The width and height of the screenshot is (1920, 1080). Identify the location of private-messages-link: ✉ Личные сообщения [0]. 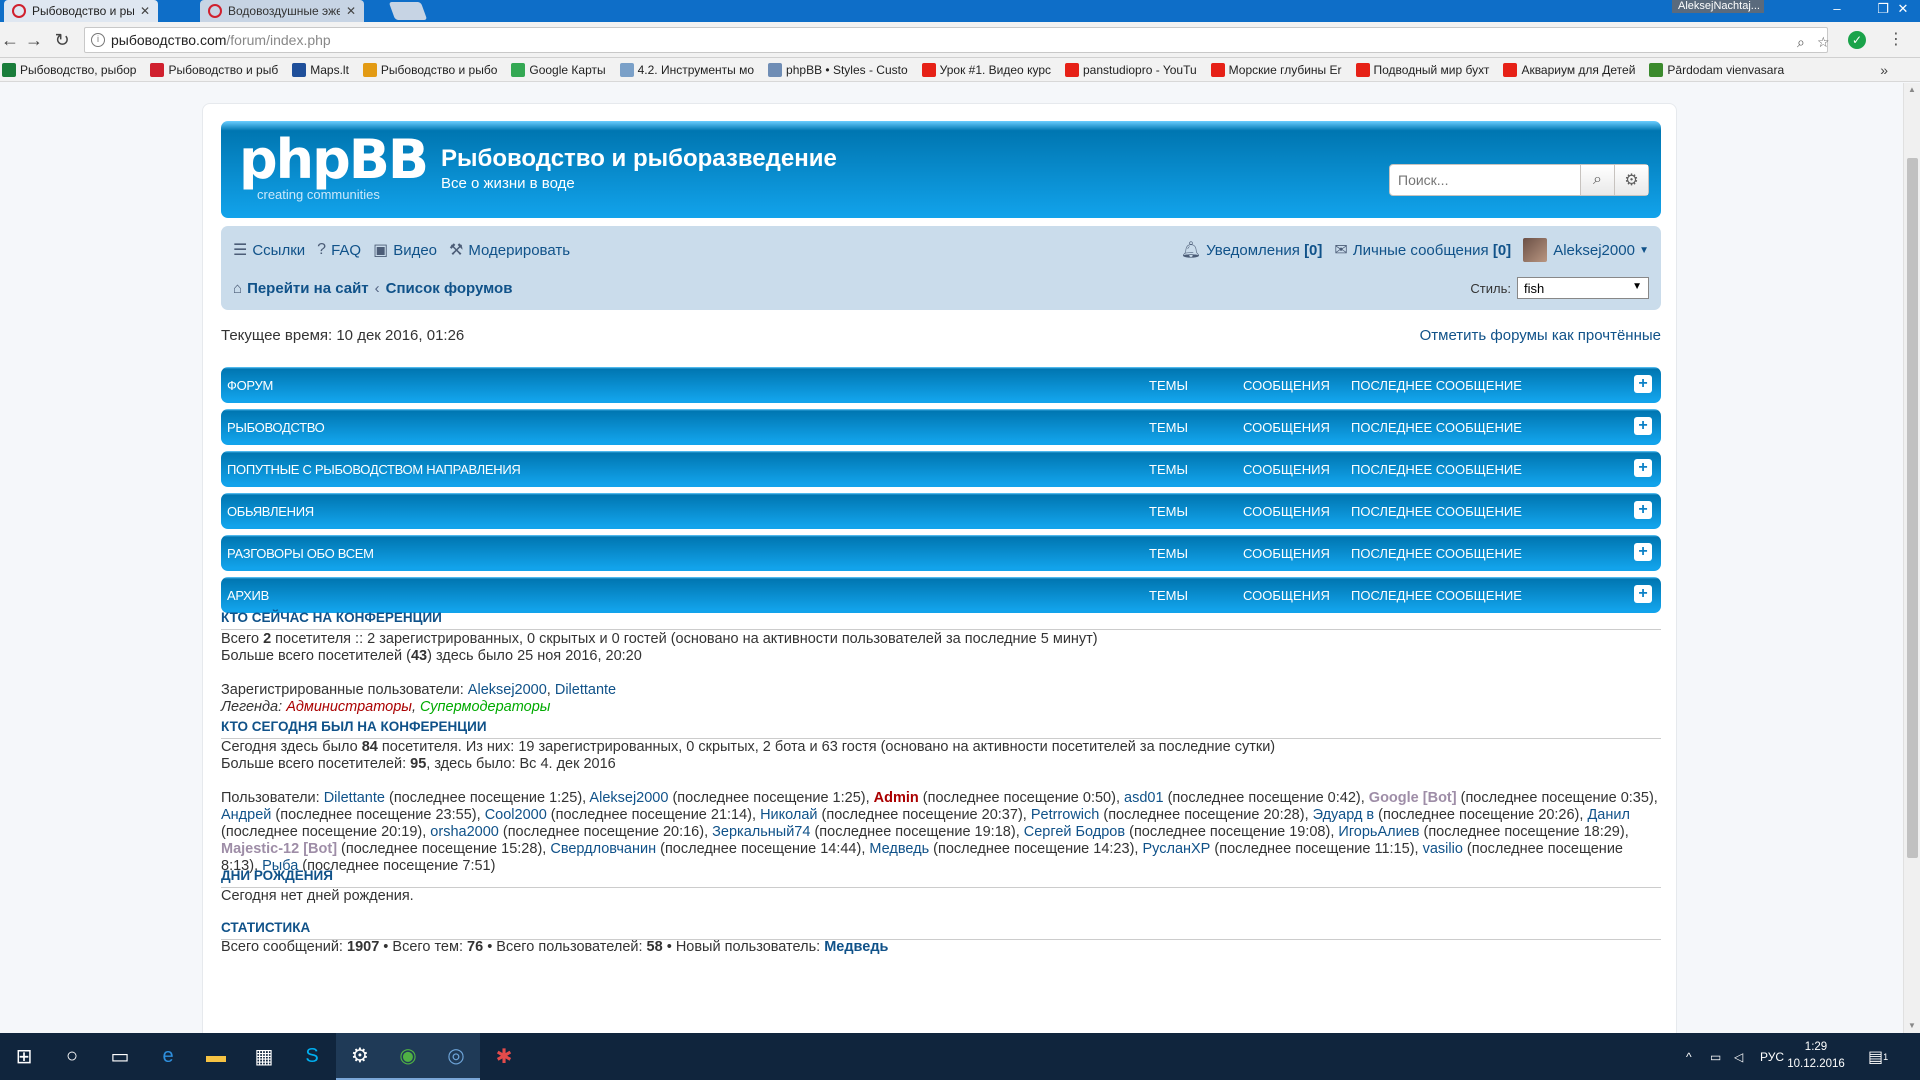
(1422, 250).